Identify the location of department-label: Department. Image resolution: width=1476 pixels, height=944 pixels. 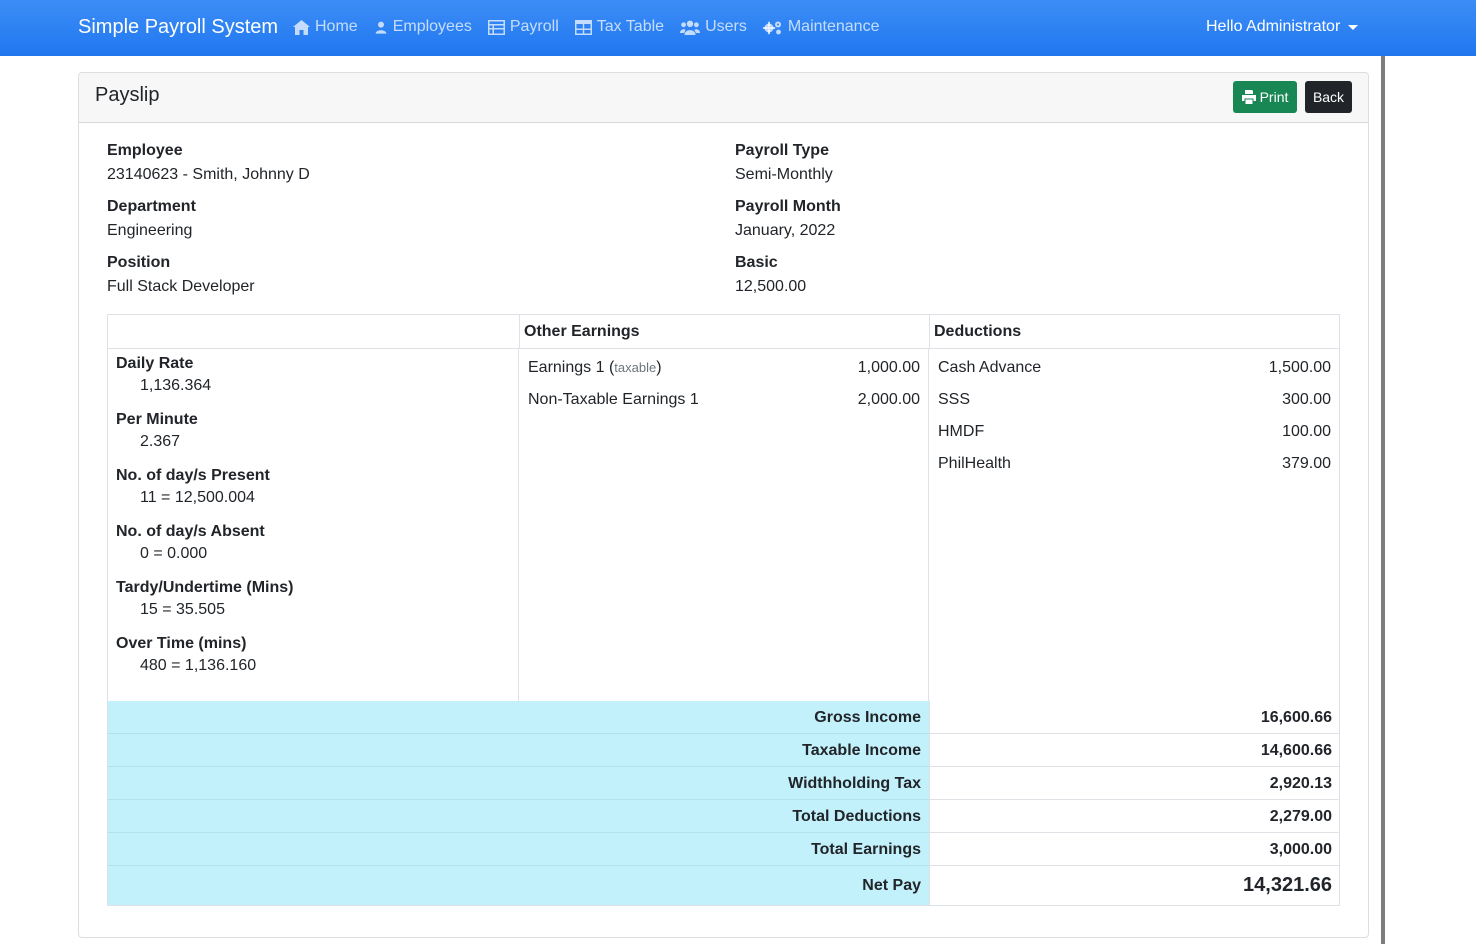
(151, 206).